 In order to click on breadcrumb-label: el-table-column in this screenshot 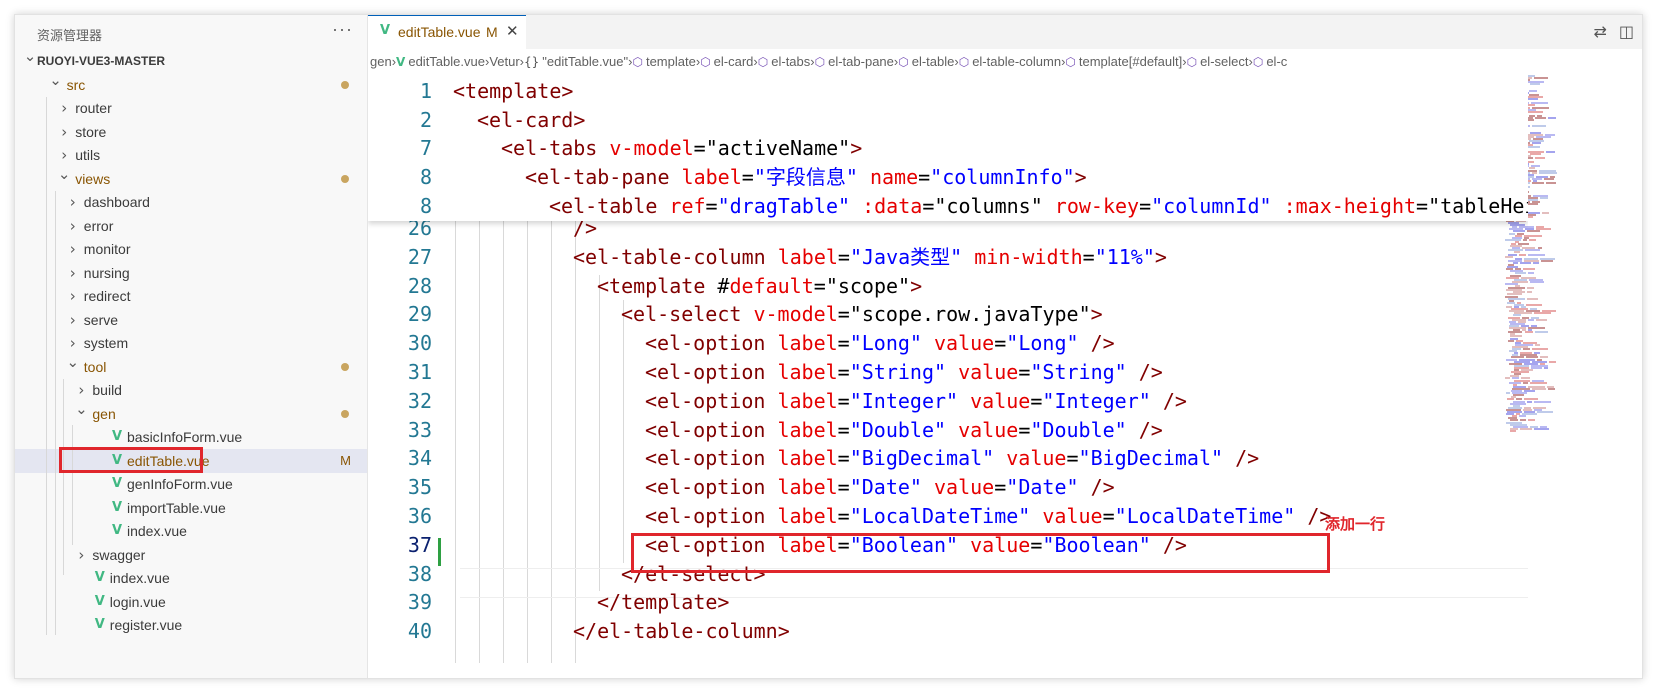, I will do `click(1017, 61)`.